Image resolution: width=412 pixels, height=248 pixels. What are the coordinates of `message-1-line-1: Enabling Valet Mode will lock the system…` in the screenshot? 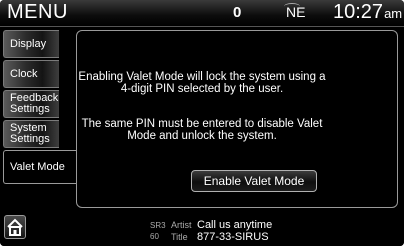 It's located at (202, 77).